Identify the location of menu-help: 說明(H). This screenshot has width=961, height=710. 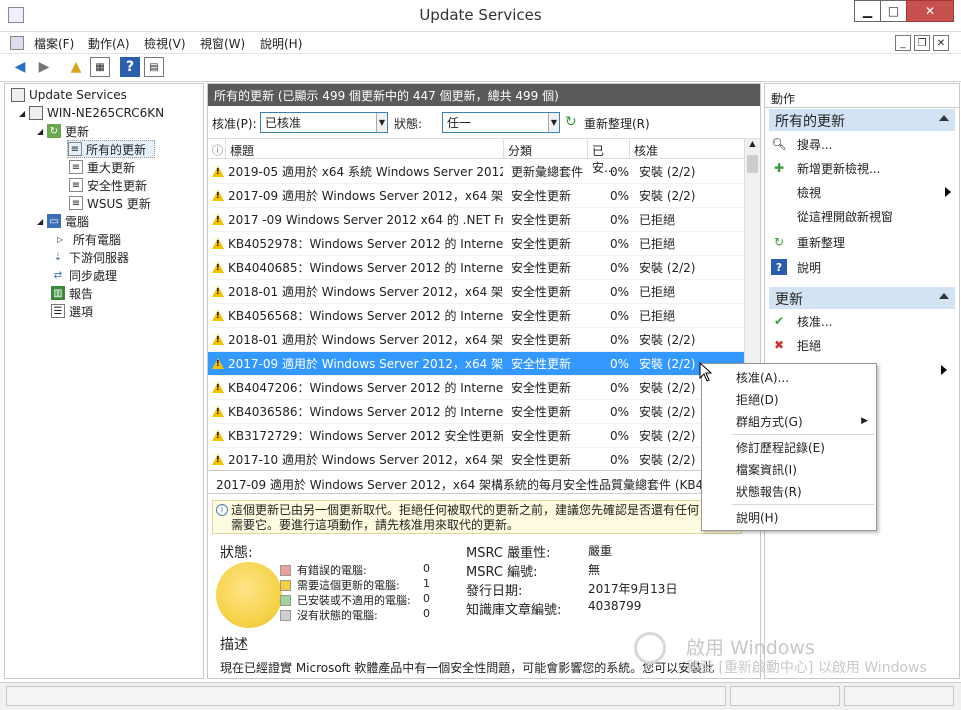
(281, 43).